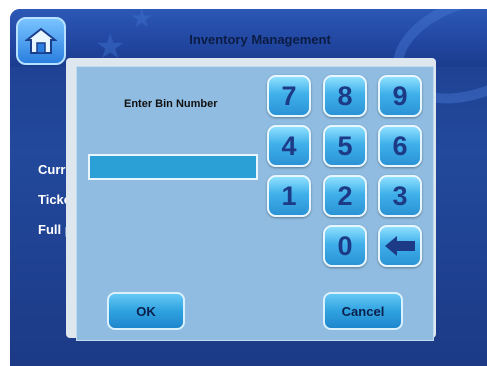 This screenshot has height=366, width=487. What do you see at coordinates (363, 311) in the screenshot?
I see `cancel-button: Cancel` at bounding box center [363, 311].